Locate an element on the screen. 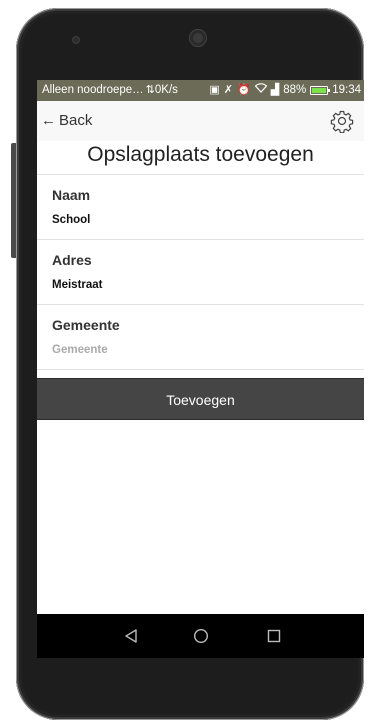  adres-label: Adres is located at coordinates (72, 260).